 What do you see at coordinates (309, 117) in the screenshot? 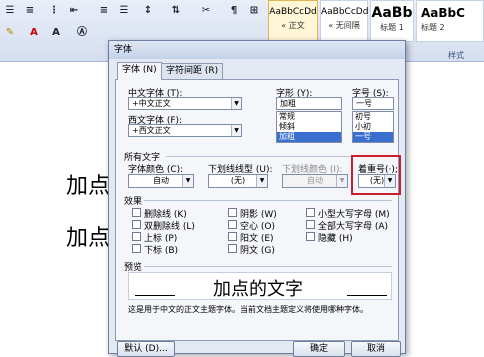
I see `list-item: 常规` at bounding box center [309, 117].